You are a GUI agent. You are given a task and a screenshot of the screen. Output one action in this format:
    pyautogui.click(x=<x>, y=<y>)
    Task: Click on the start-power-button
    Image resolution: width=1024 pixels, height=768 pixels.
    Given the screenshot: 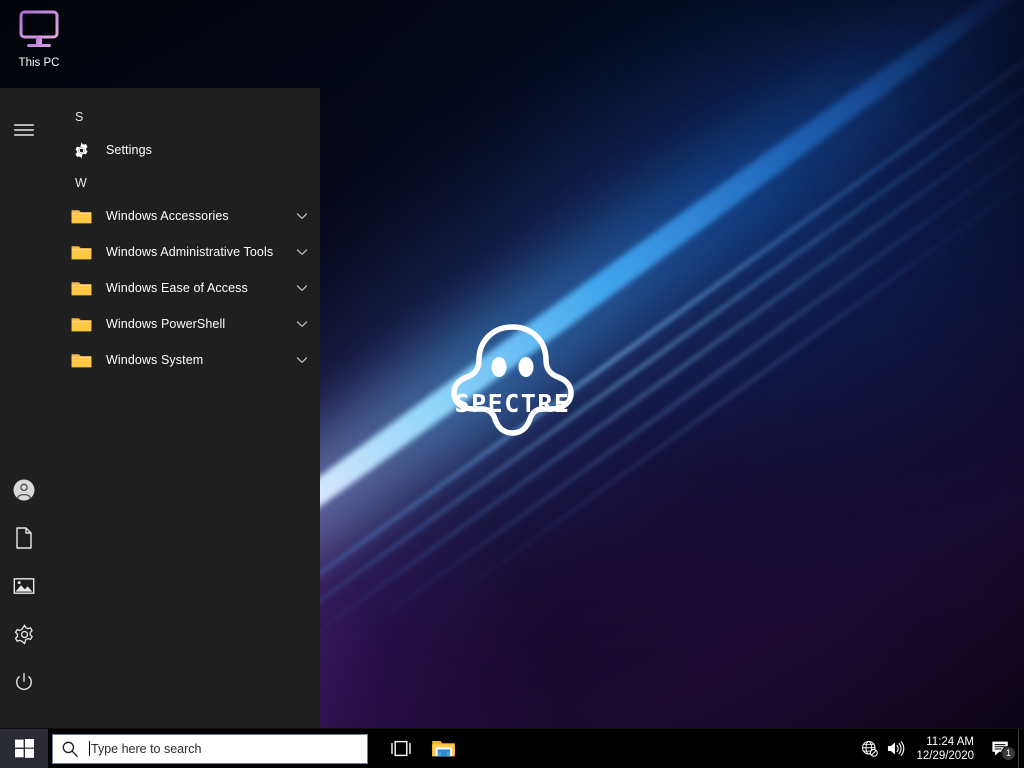 What is the action you would take?
    pyautogui.click(x=24, y=682)
    